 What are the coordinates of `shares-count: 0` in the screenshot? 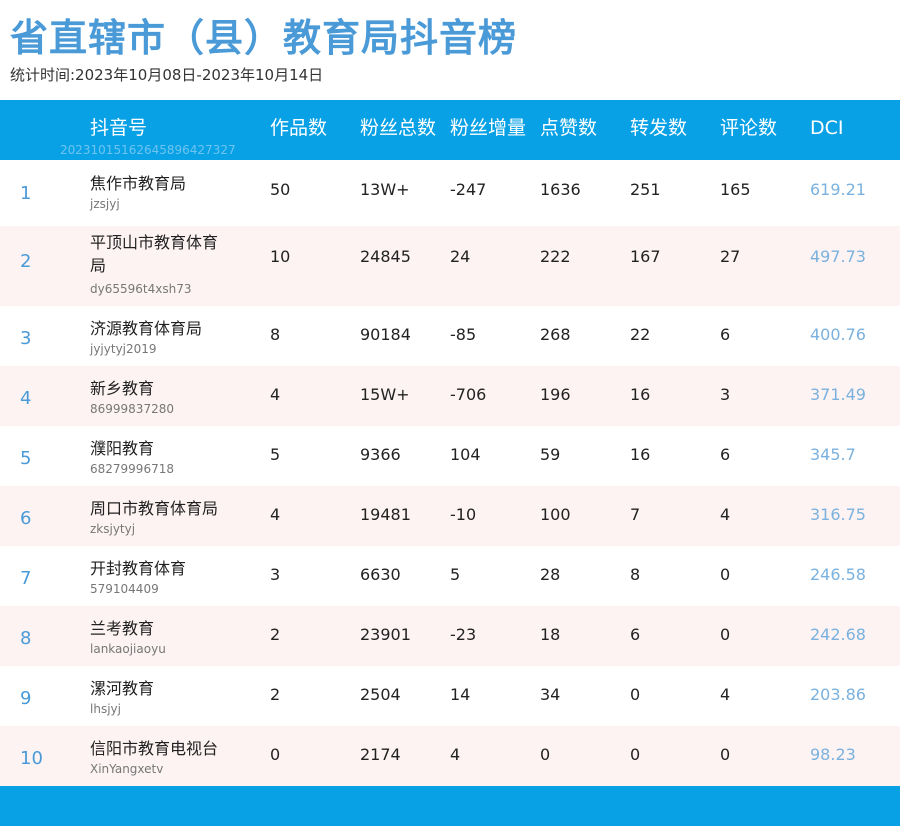 It's located at (635, 694).